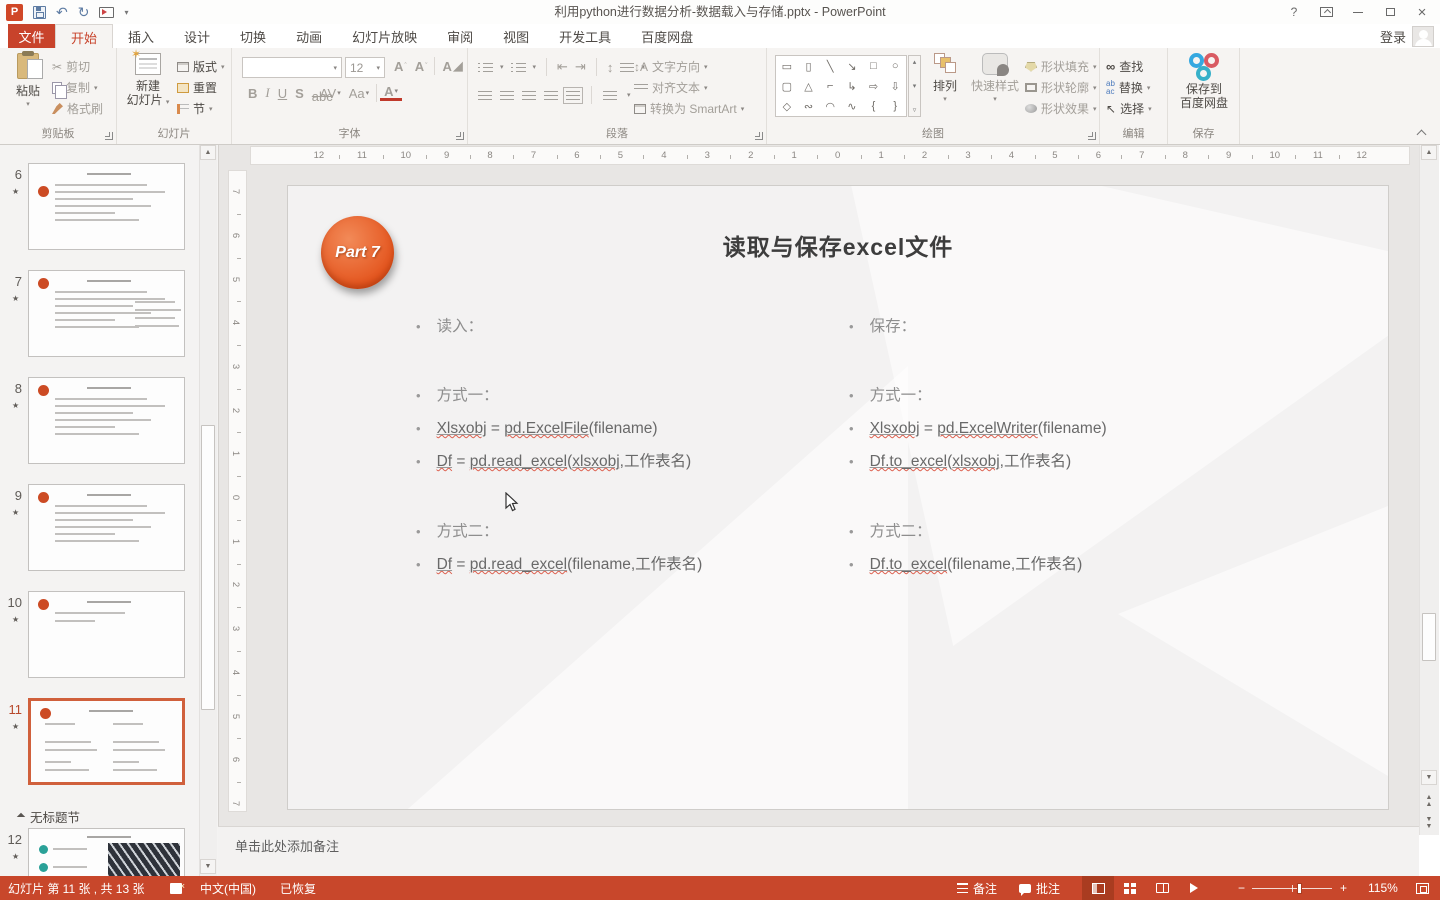 The image size is (1440, 900). I want to click on reading-view-button, so click(1162, 888).